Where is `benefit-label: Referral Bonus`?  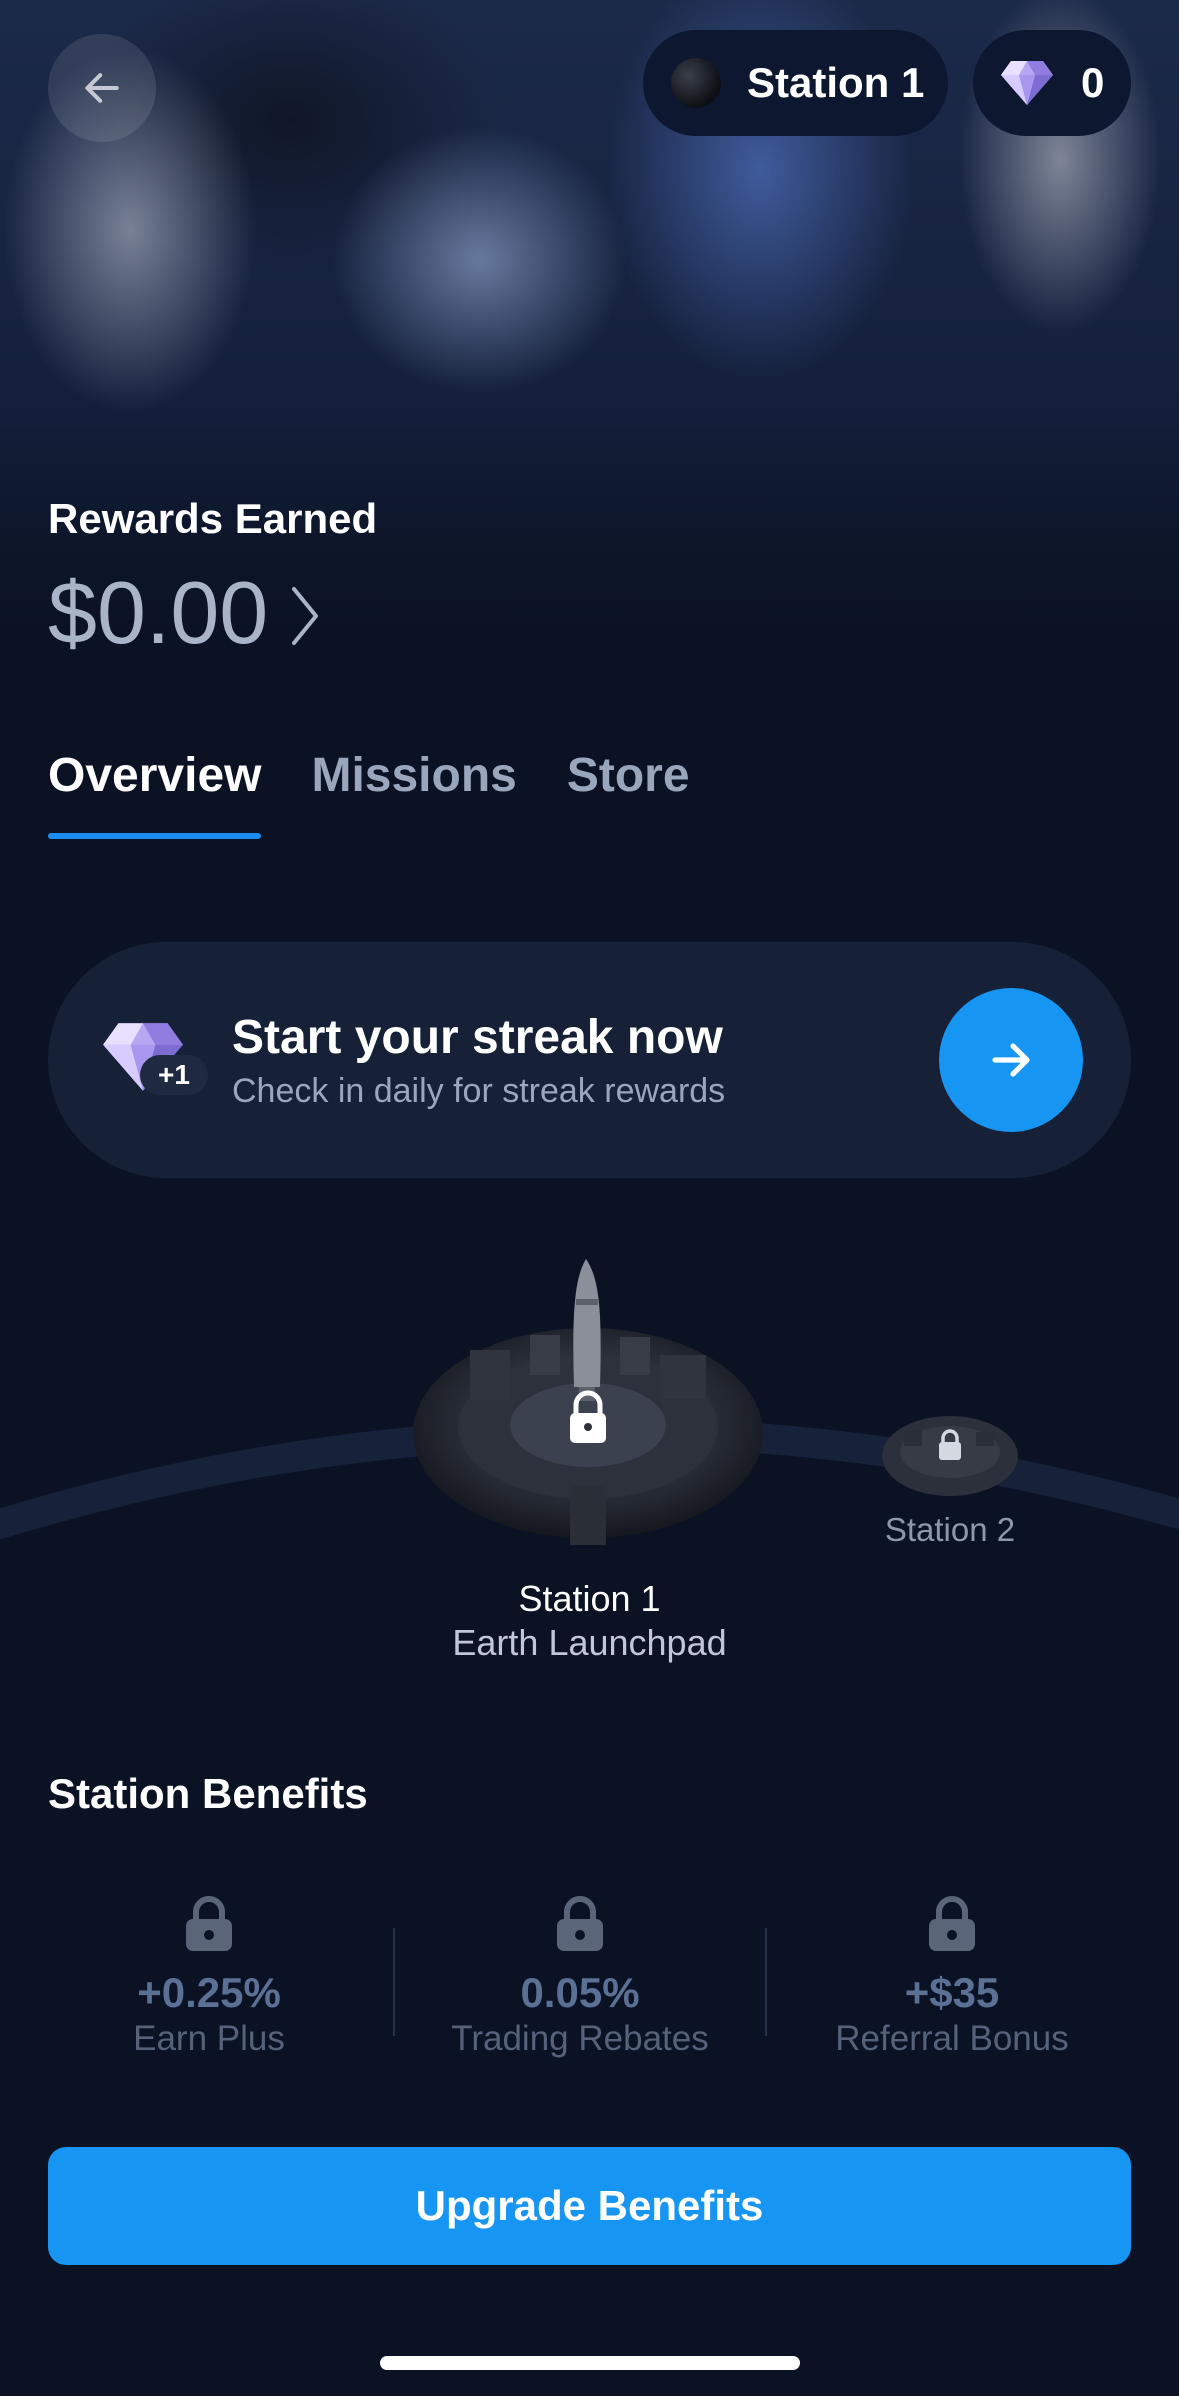
benefit-label: Referral Bonus is located at coordinates (952, 2038).